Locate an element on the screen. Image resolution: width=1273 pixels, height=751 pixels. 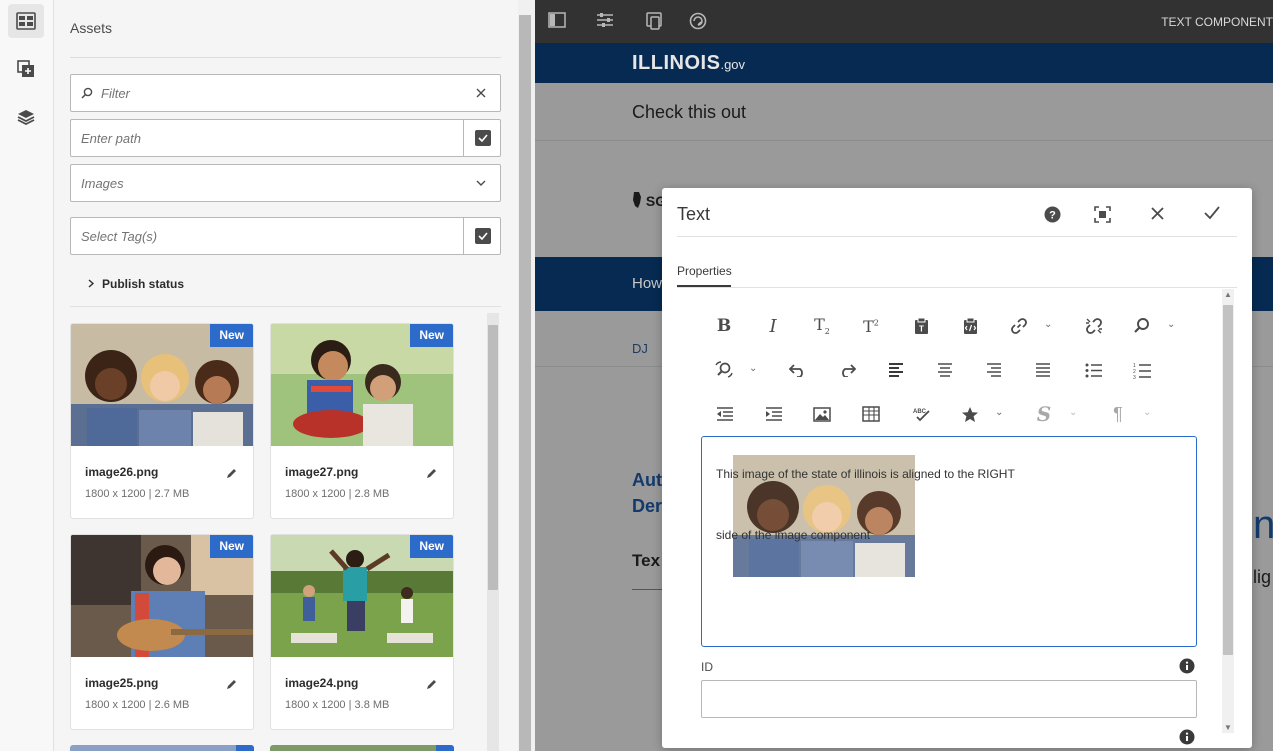
find-icon is located at coordinates (1142, 326).